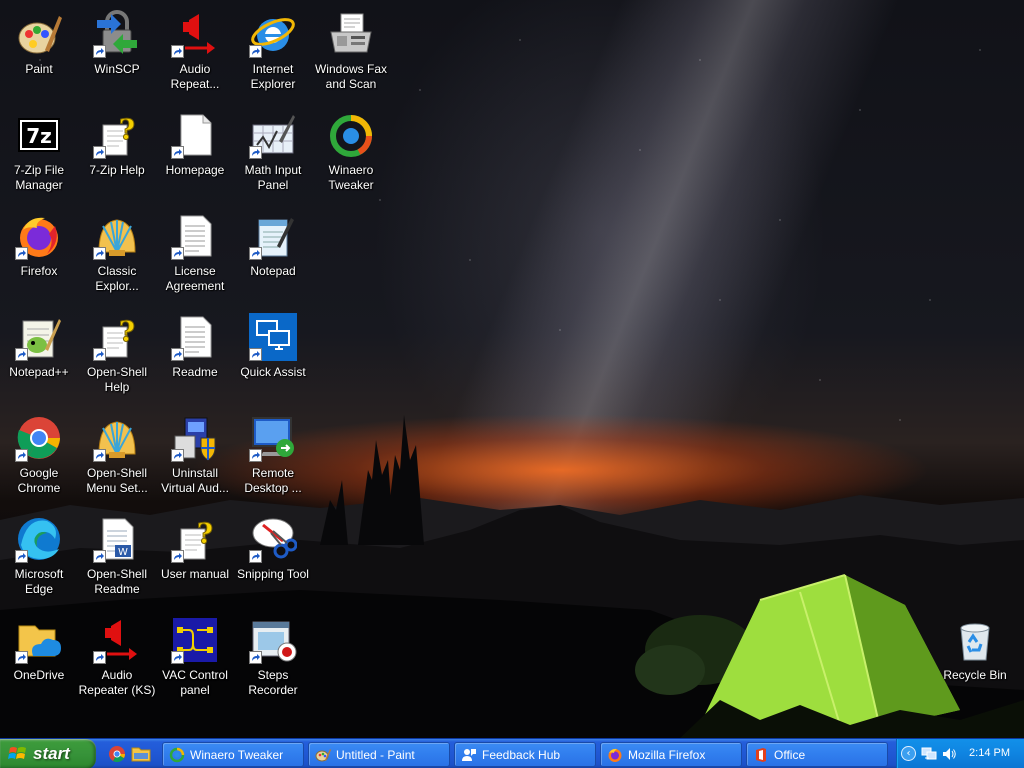 Image resolution: width=1024 pixels, height=768 pixels. Describe the element at coordinates (195, 278) in the screenshot. I see `icon-label: License Agreement` at that location.